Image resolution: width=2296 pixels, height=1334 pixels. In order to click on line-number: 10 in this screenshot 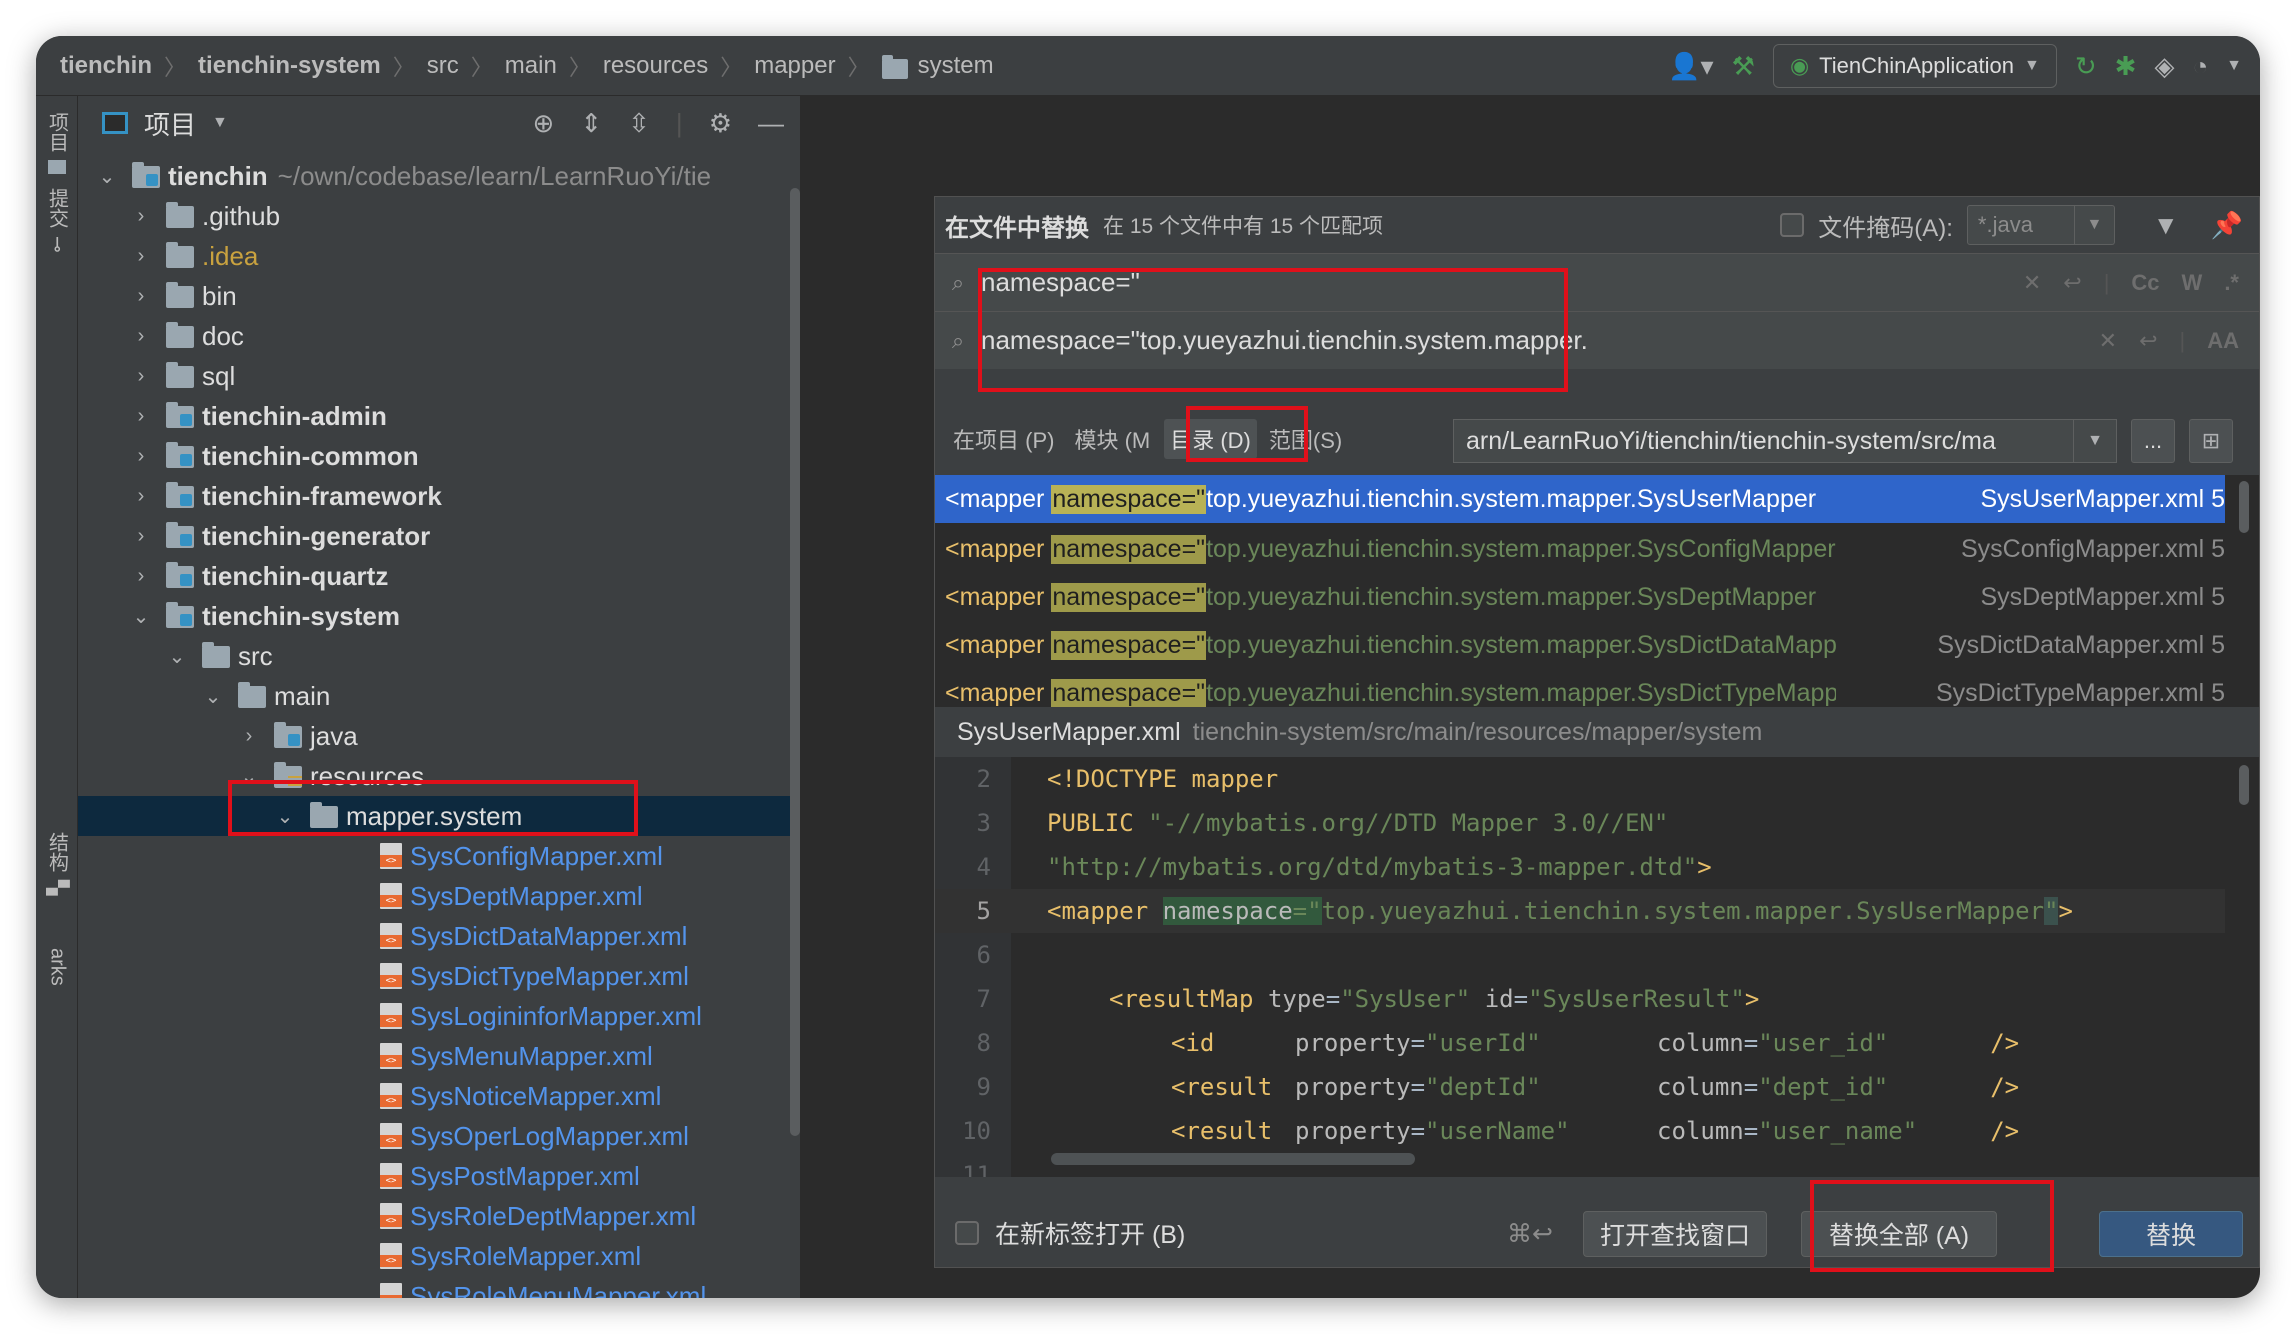, I will do `click(976, 1131)`.